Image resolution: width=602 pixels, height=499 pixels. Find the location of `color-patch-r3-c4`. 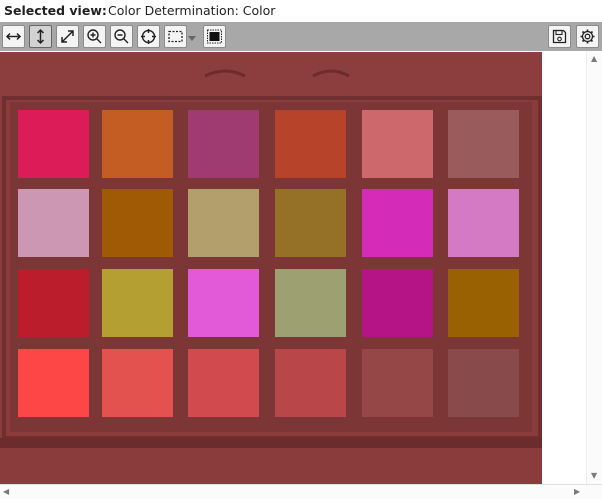

color-patch-r3-c4 is located at coordinates (310, 303).